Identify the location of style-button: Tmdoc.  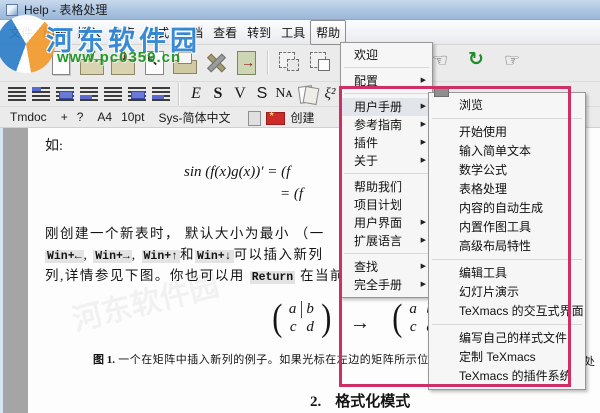
(28, 117).